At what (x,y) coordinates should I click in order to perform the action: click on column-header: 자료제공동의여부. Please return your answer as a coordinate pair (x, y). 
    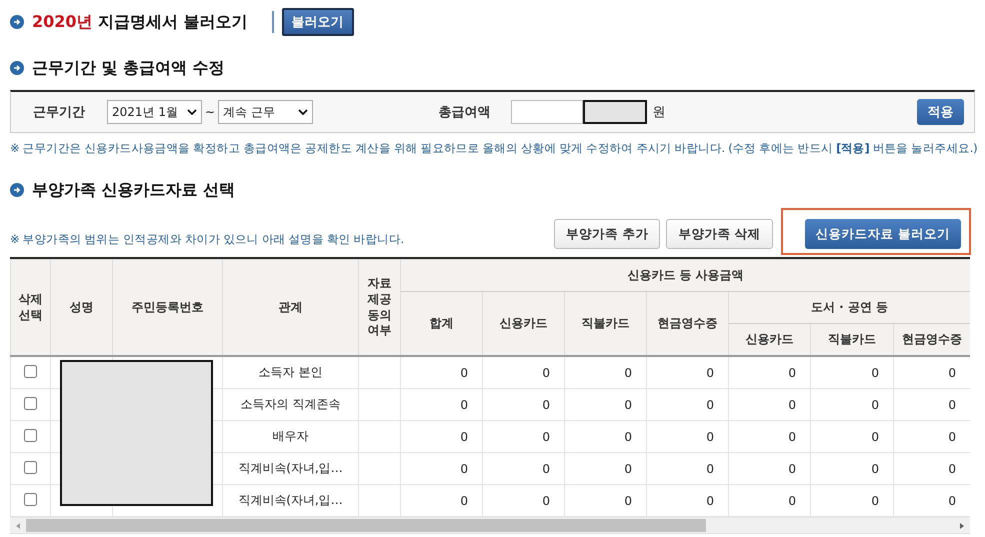
    Looking at the image, I should click on (379, 308).